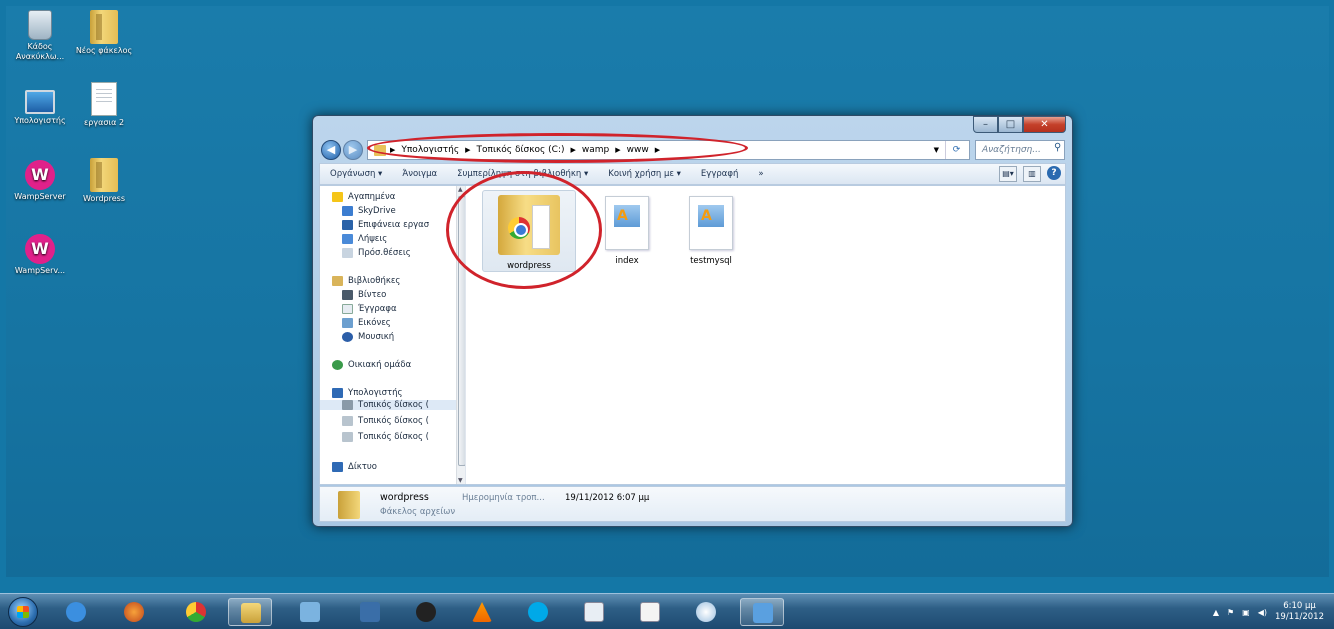 The width and height of the screenshot is (1334, 629). Describe the element at coordinates (1010, 124) in the screenshot. I see `maximize-button: □` at that location.